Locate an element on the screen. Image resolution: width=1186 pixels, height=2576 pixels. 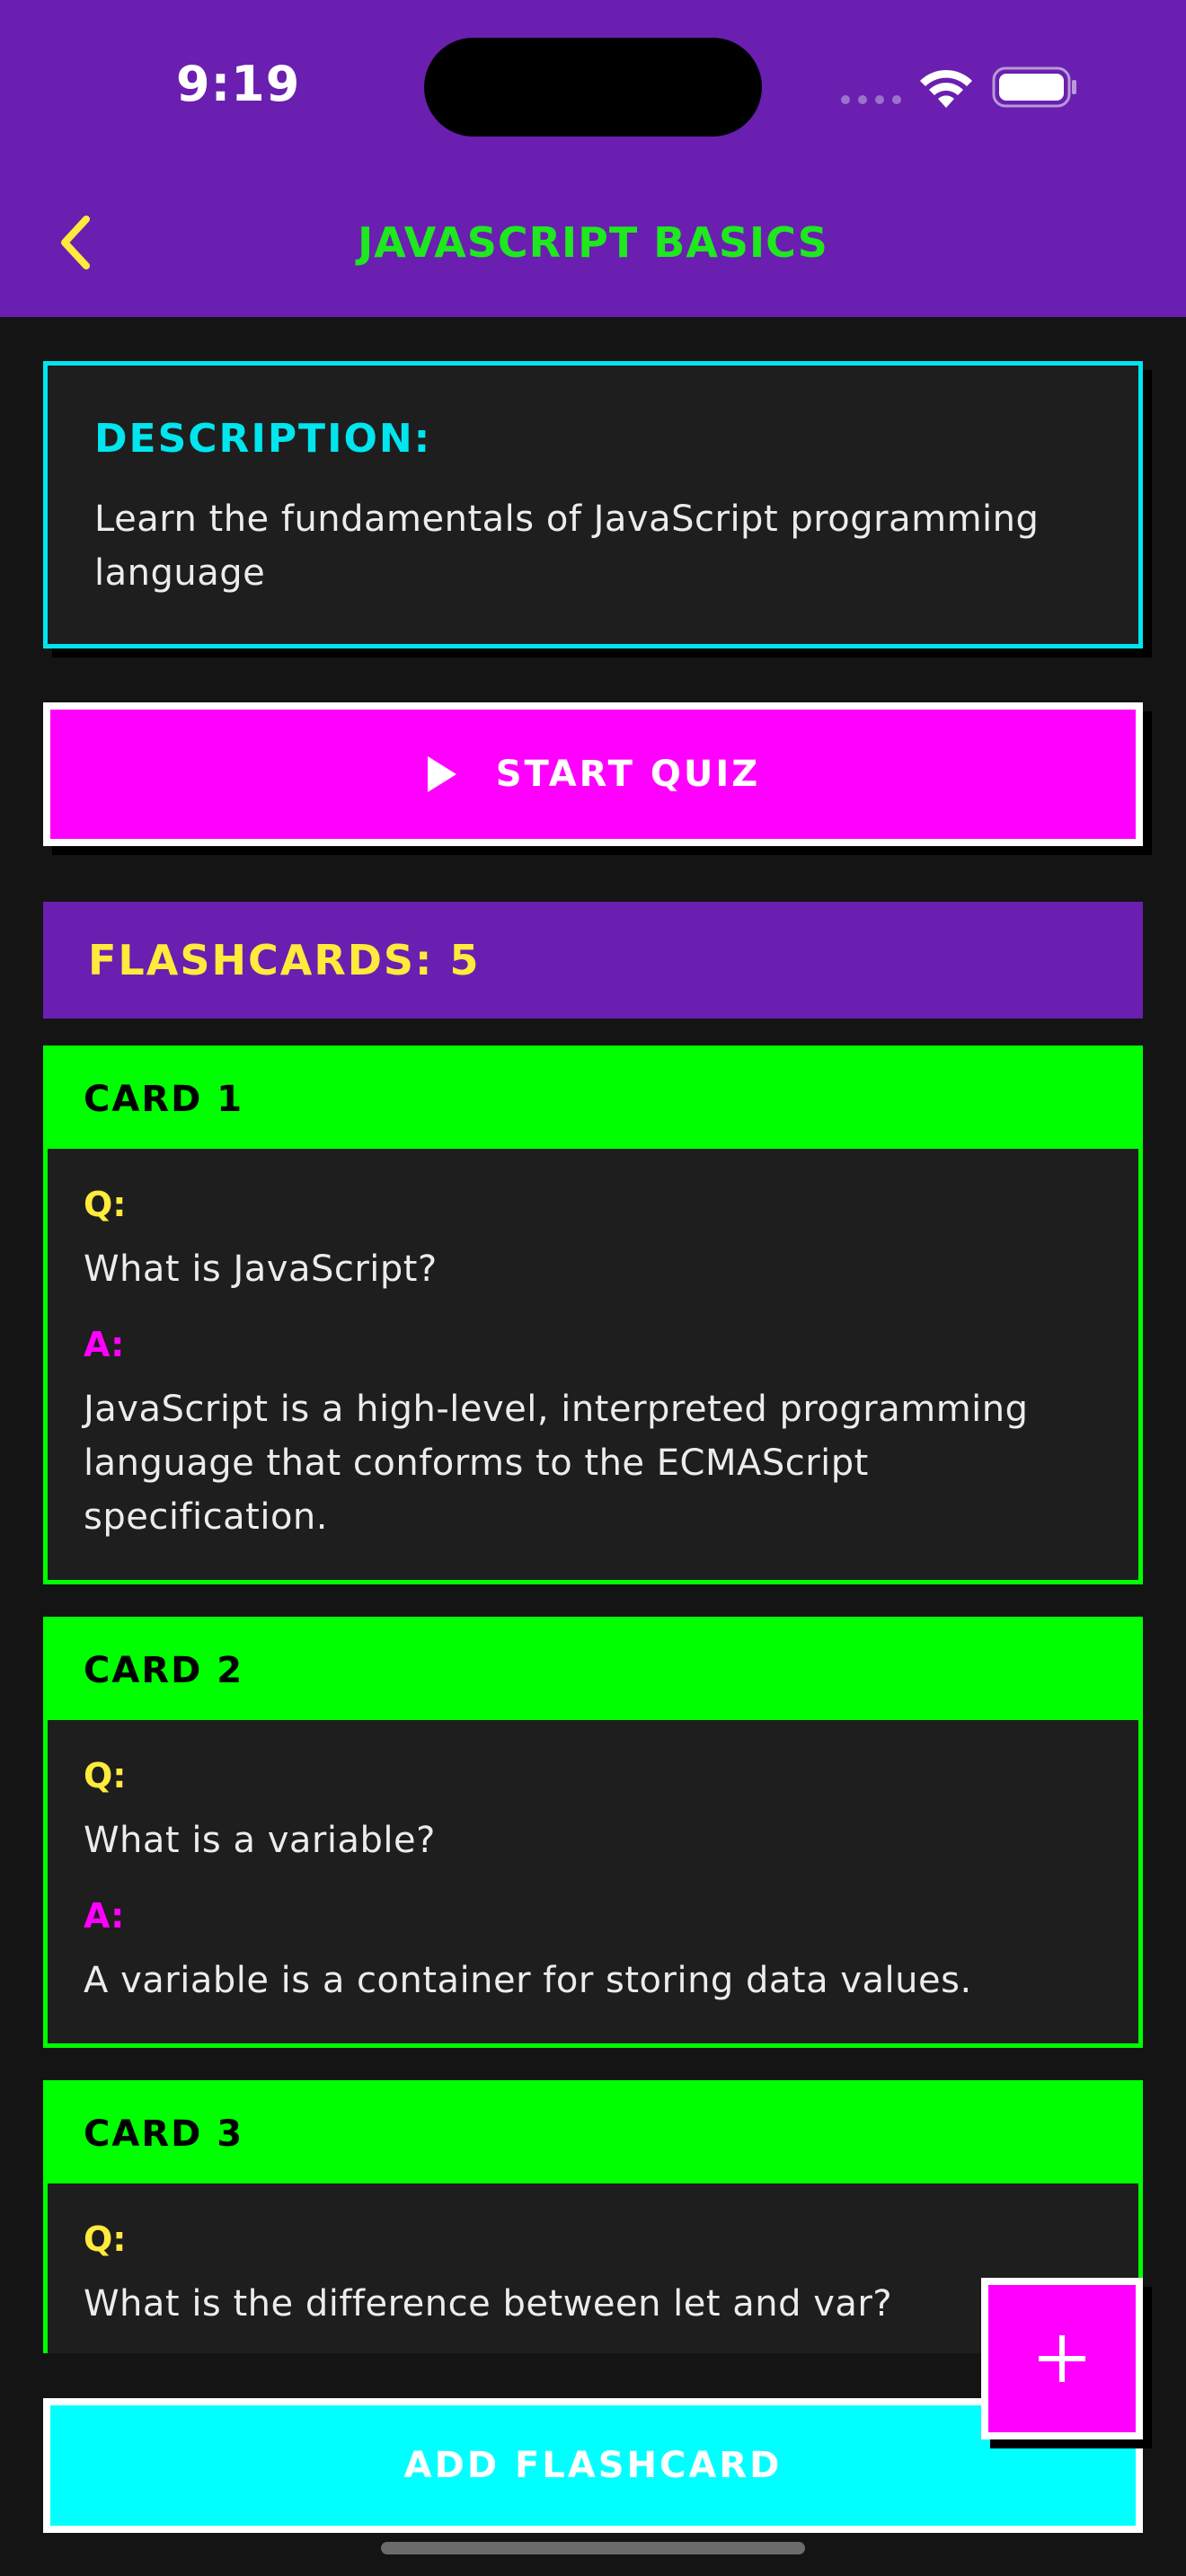
flashcards-header: FLASHCARDS: 5 is located at coordinates (593, 960).